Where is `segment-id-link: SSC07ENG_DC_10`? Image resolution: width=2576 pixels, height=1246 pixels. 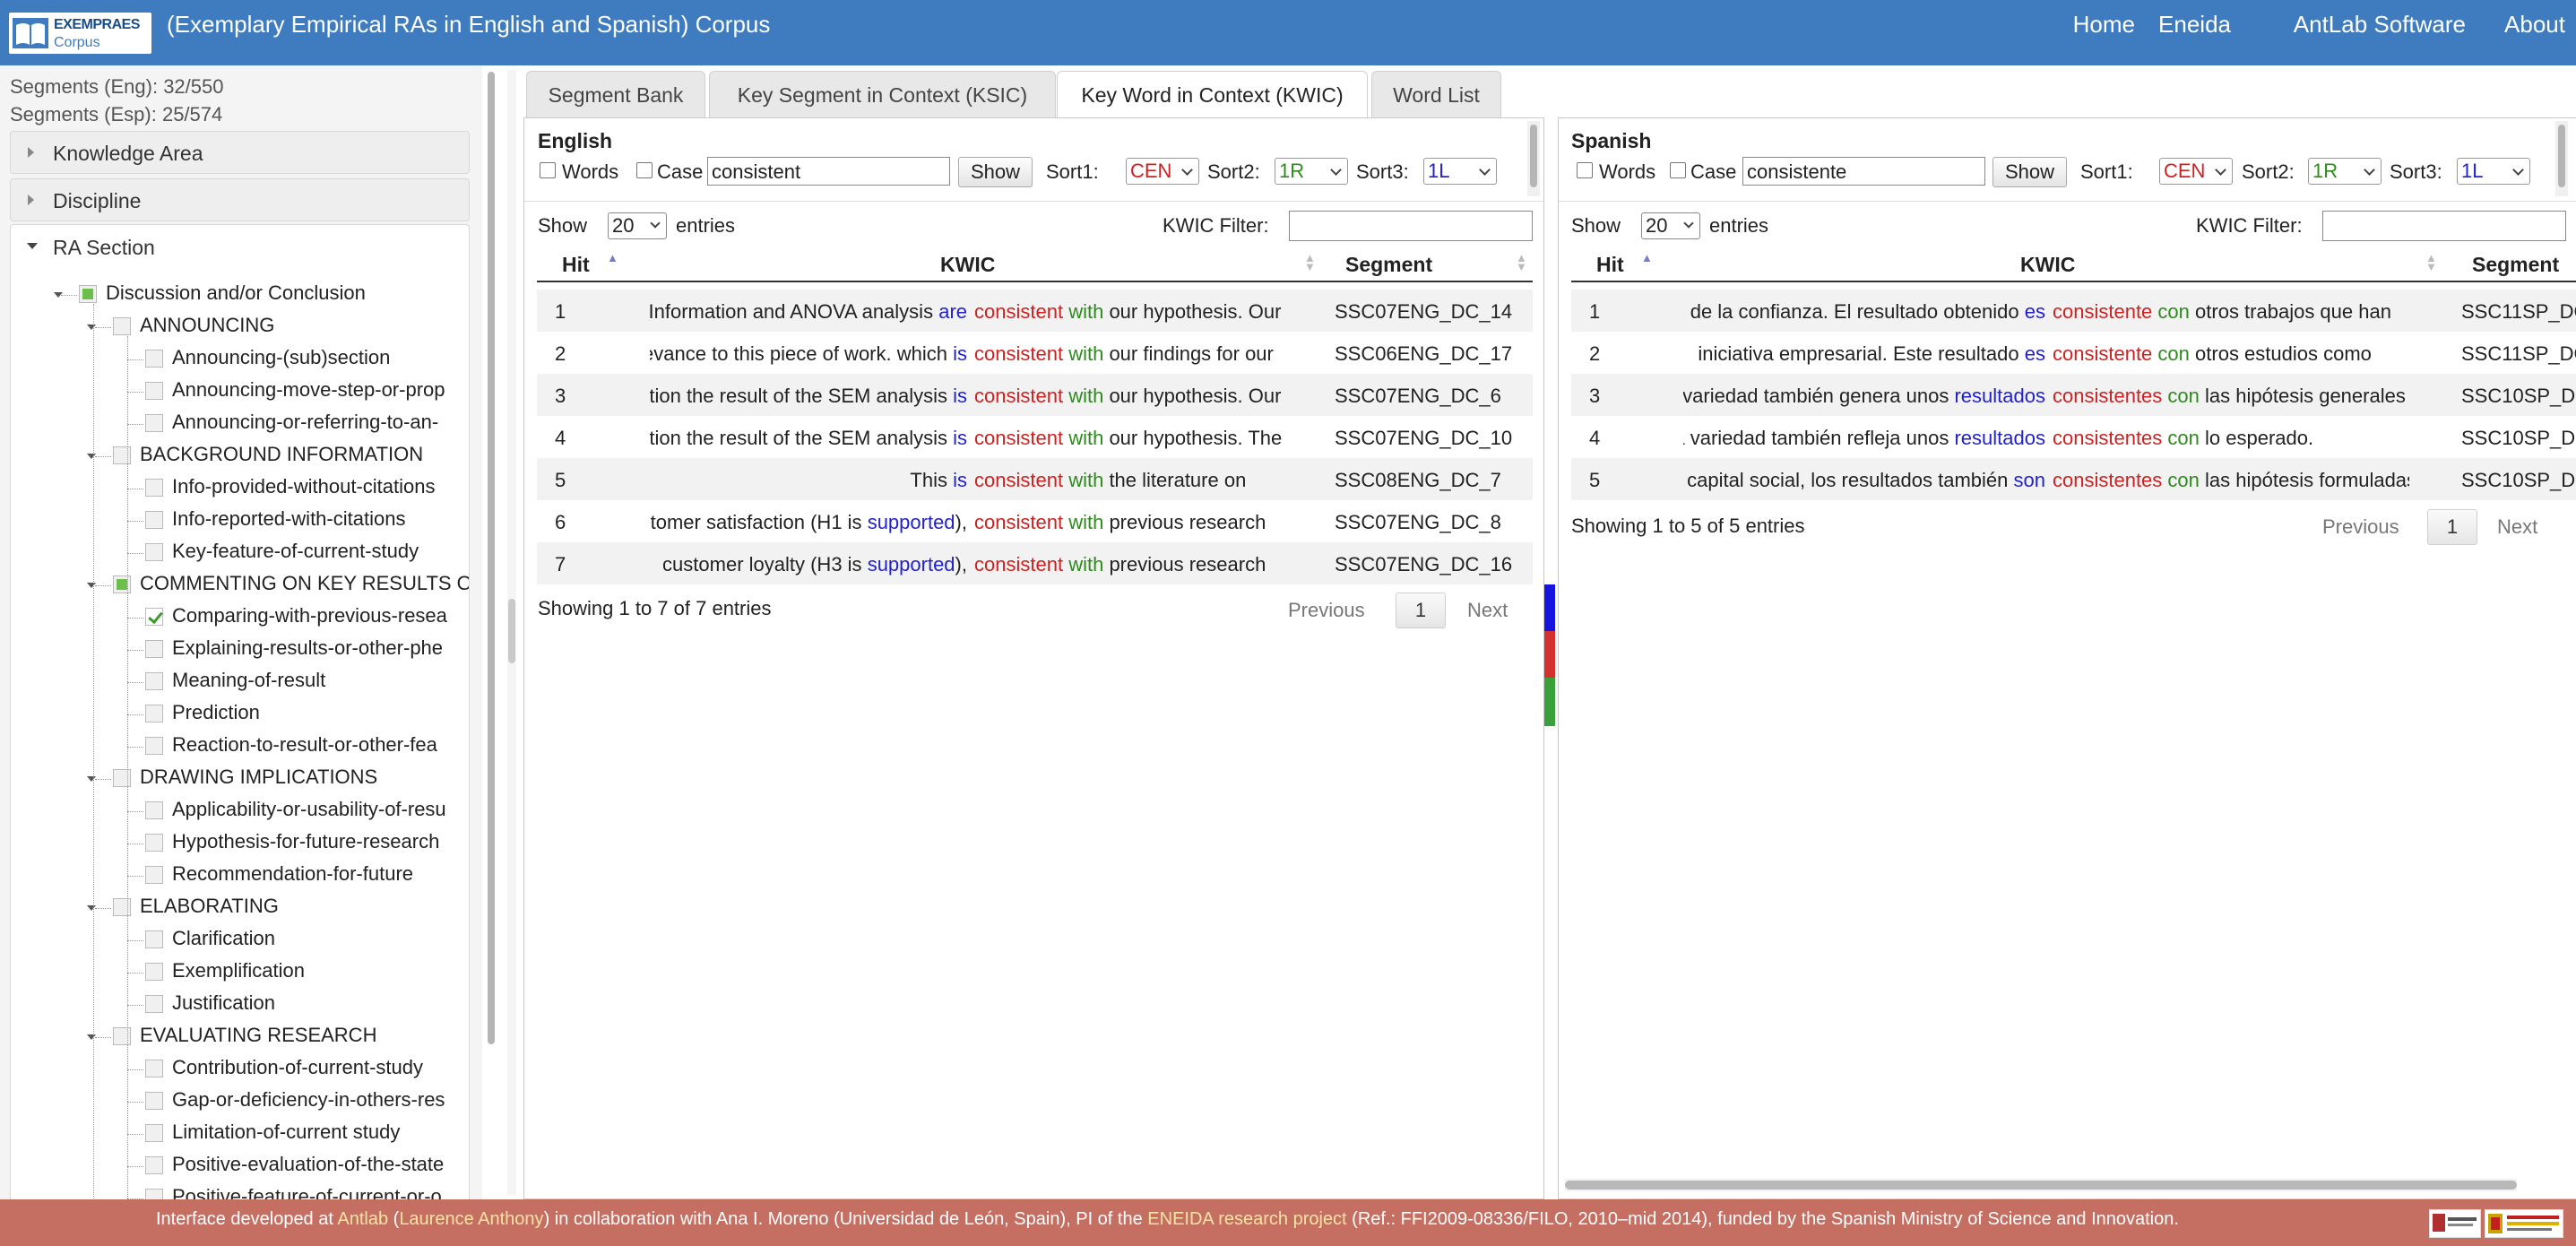
segment-id-link: SSC07ENG_DC_10 is located at coordinates (1433, 438).